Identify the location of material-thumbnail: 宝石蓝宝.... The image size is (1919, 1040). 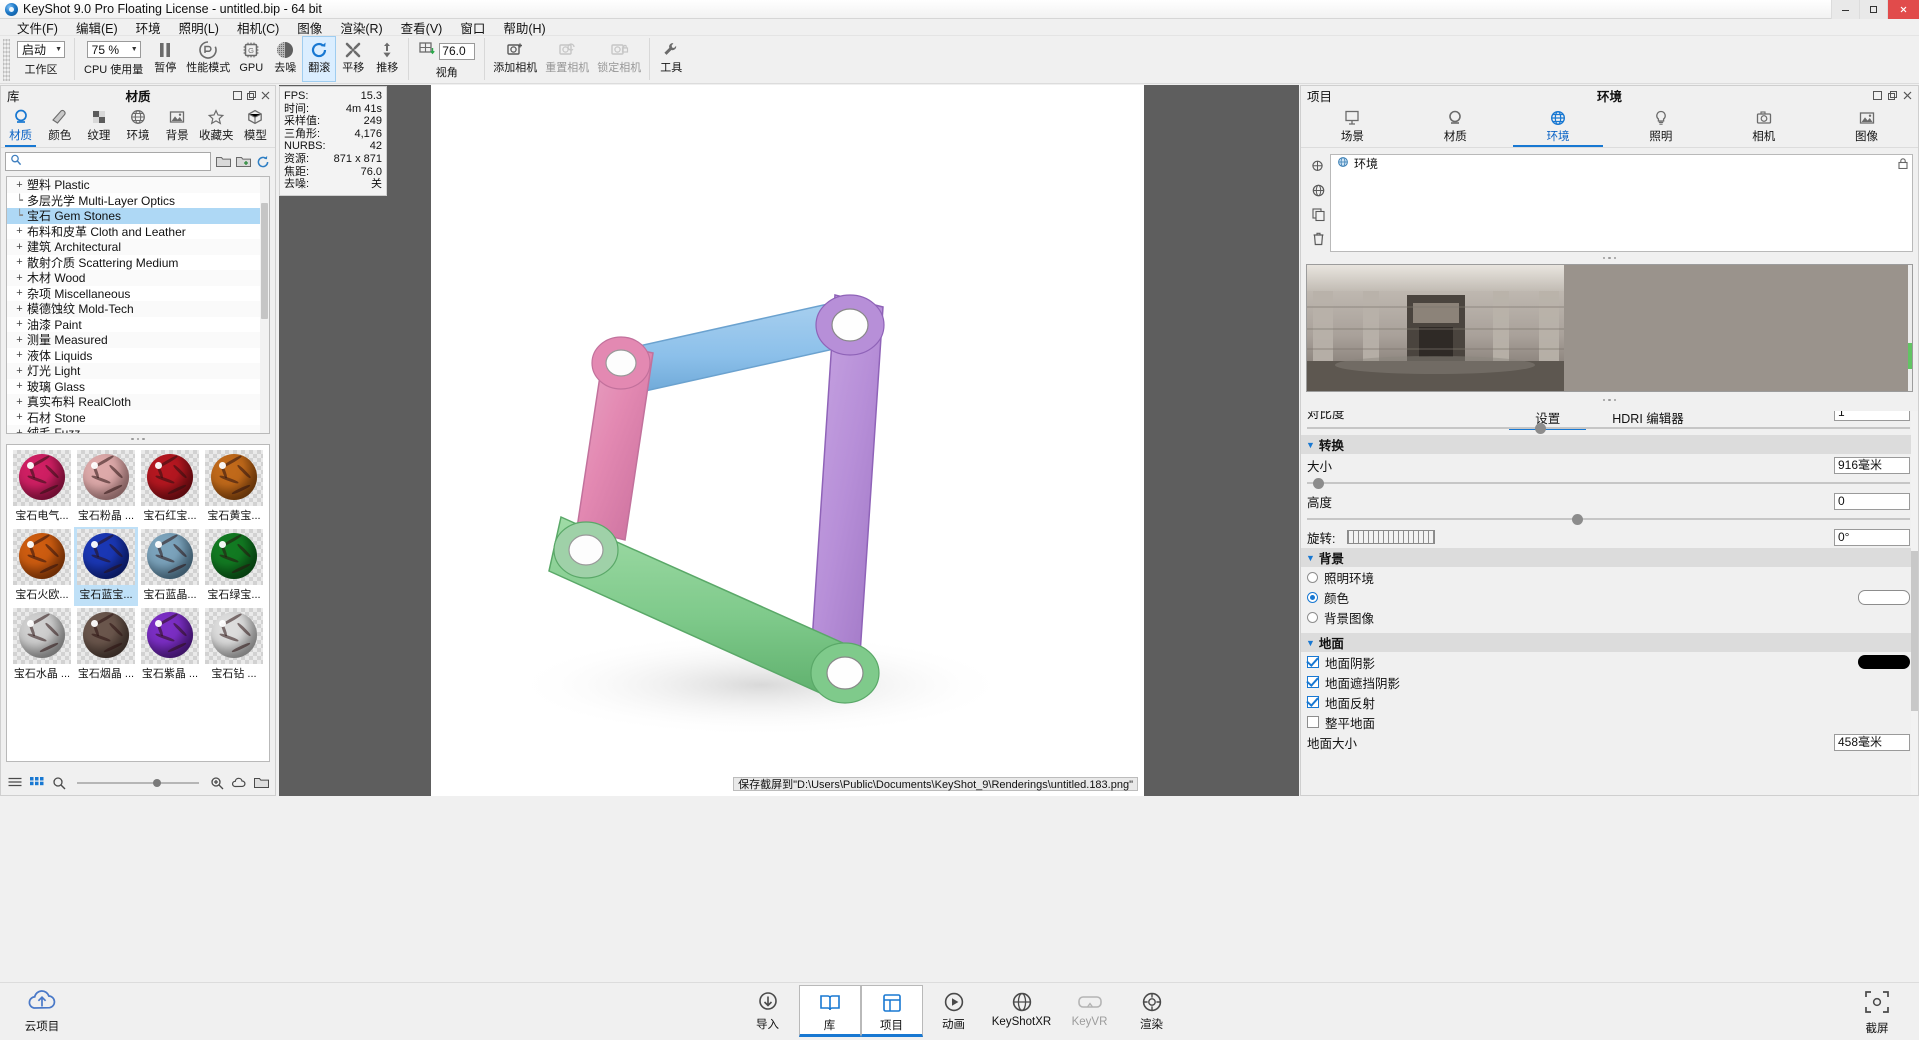
(106, 566).